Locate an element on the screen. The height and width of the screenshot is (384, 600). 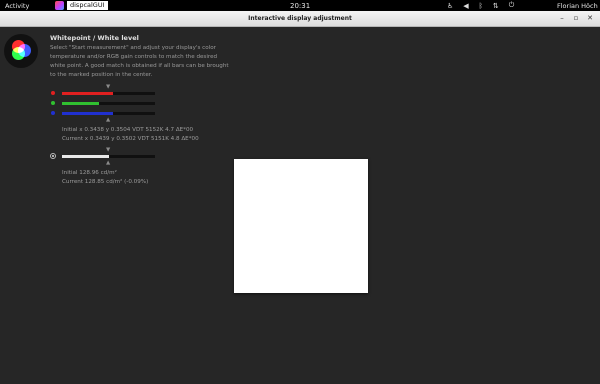
green-channel-icon is located at coordinates (53, 103).